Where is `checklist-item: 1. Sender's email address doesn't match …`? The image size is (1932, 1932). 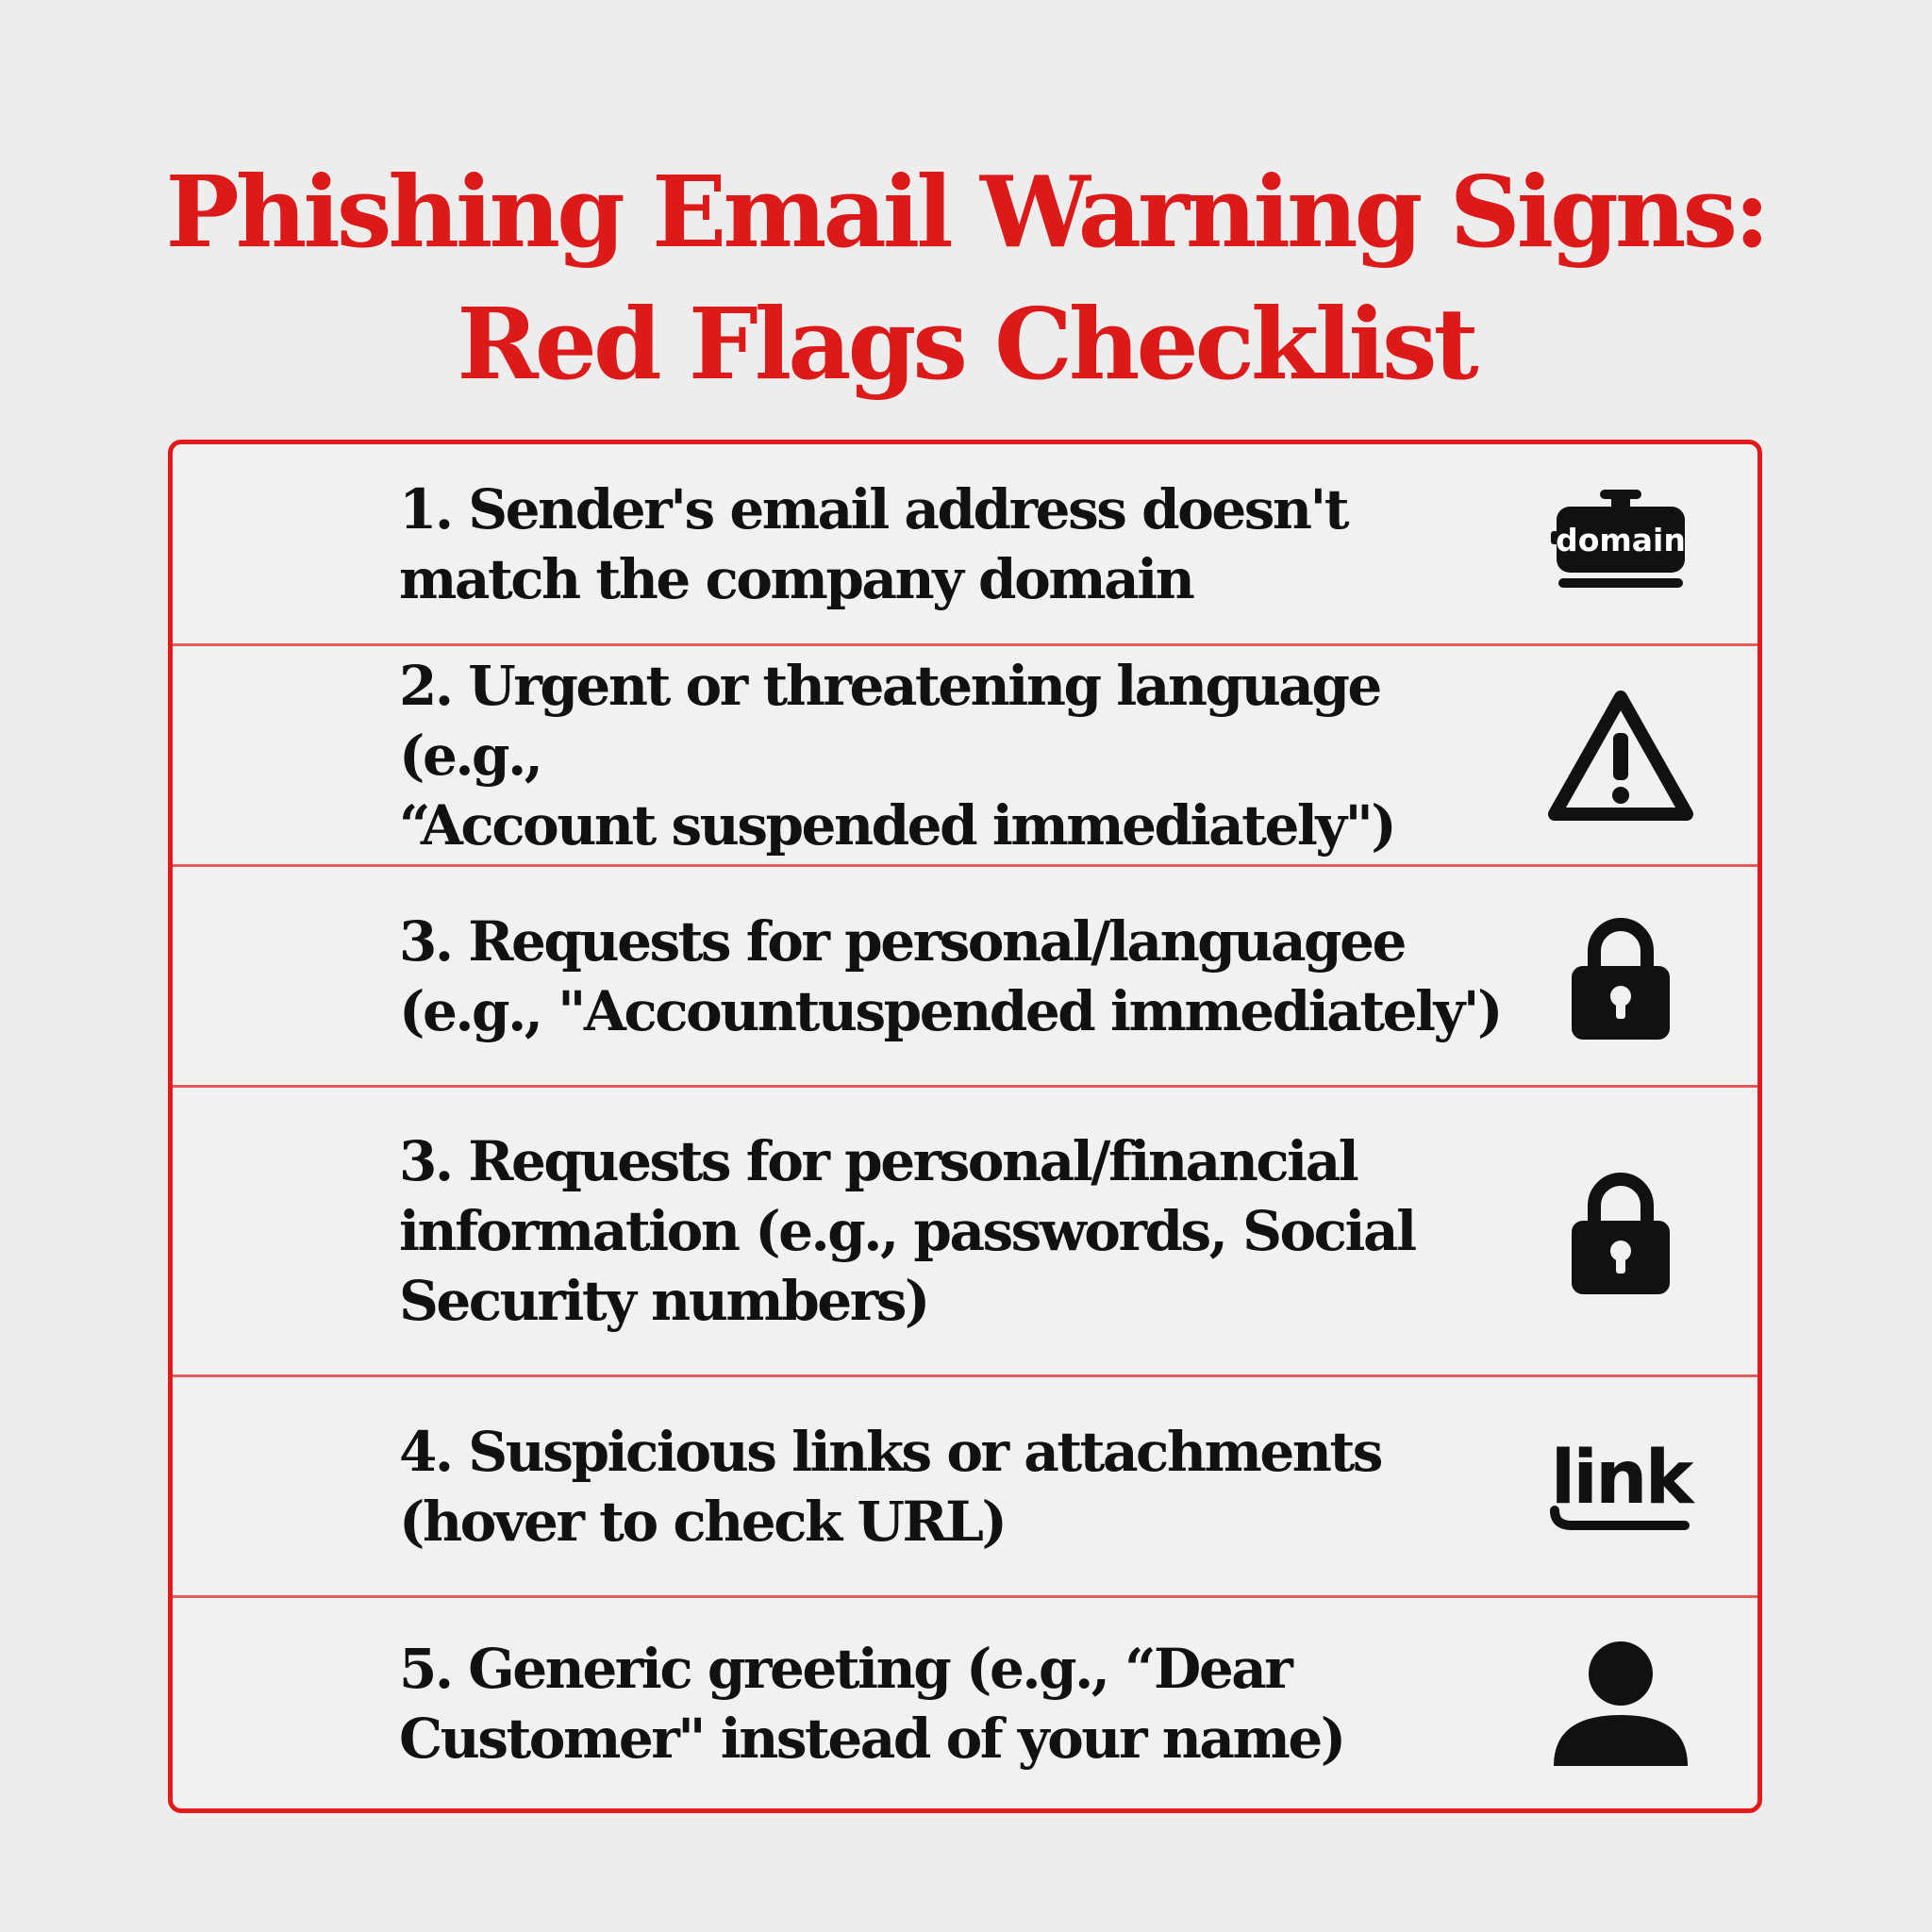 checklist-item: 1. Sender's email address doesn't match … is located at coordinates (965, 545).